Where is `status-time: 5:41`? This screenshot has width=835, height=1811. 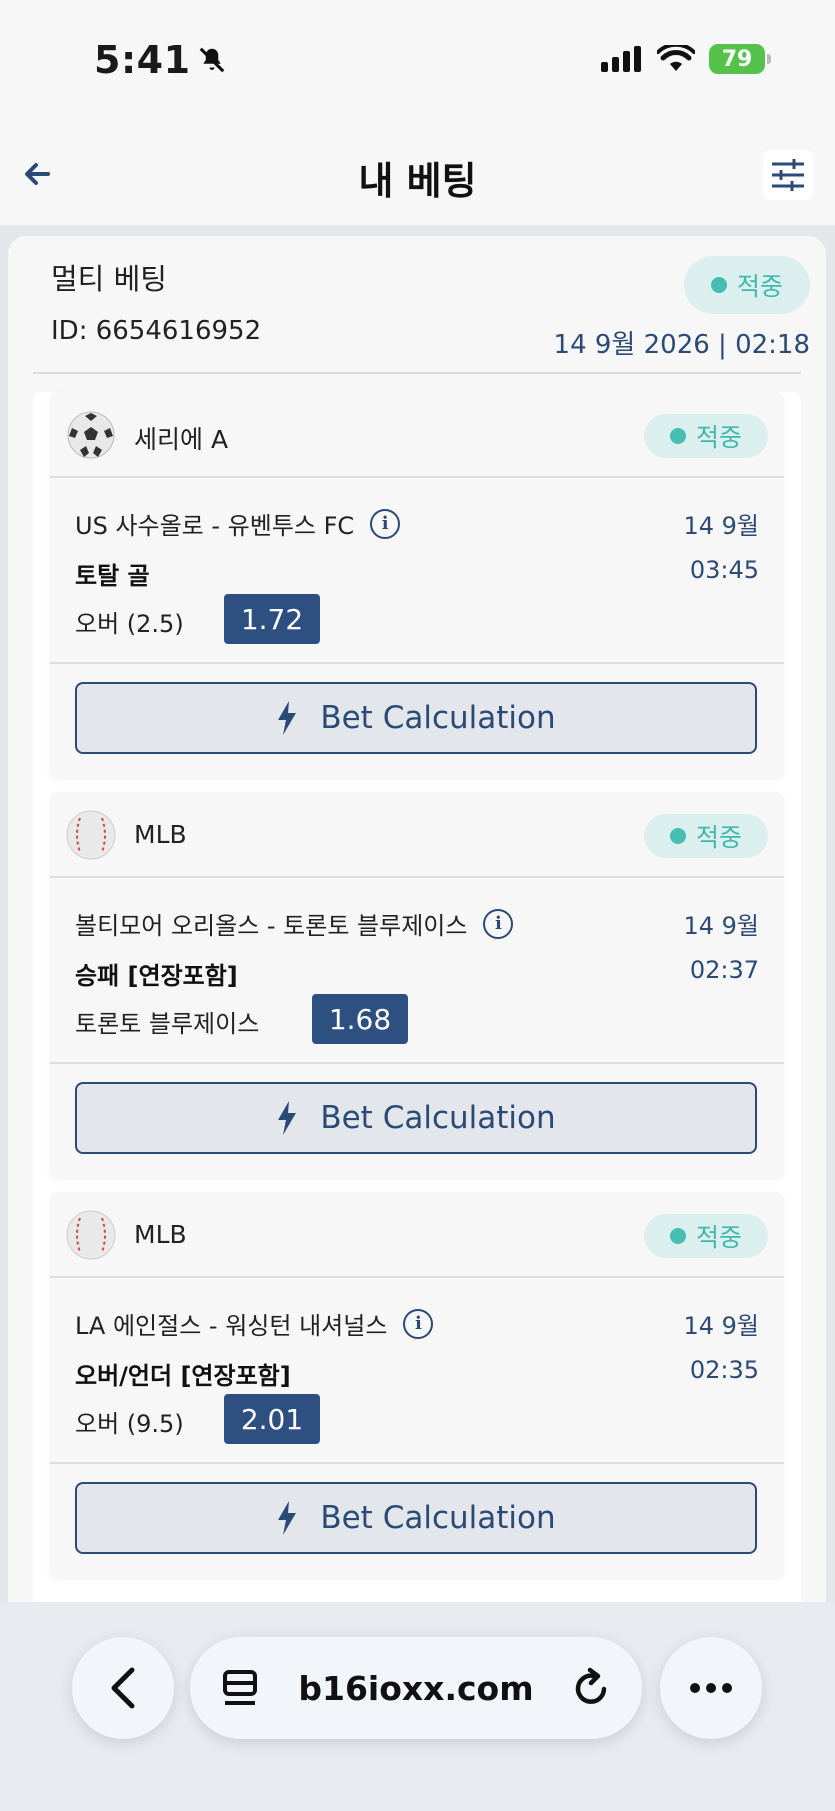 status-time: 5:41 is located at coordinates (160, 60).